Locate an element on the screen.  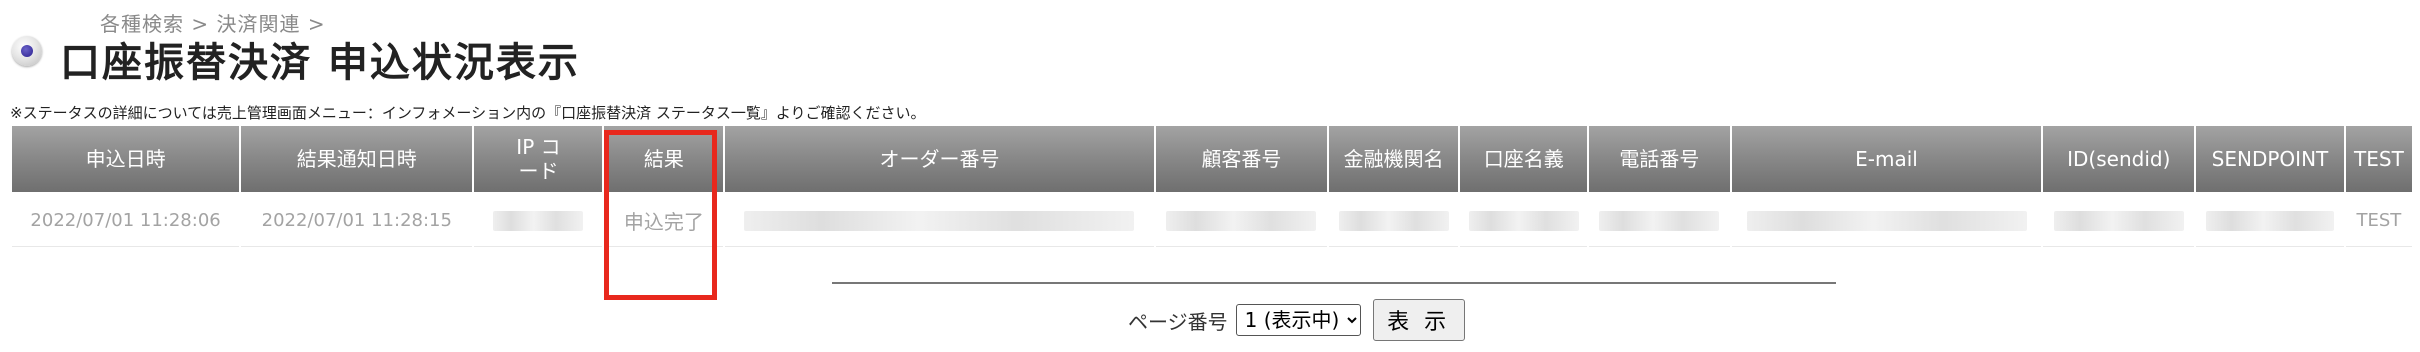
cell-test: TEST is located at coordinates (2378, 220).